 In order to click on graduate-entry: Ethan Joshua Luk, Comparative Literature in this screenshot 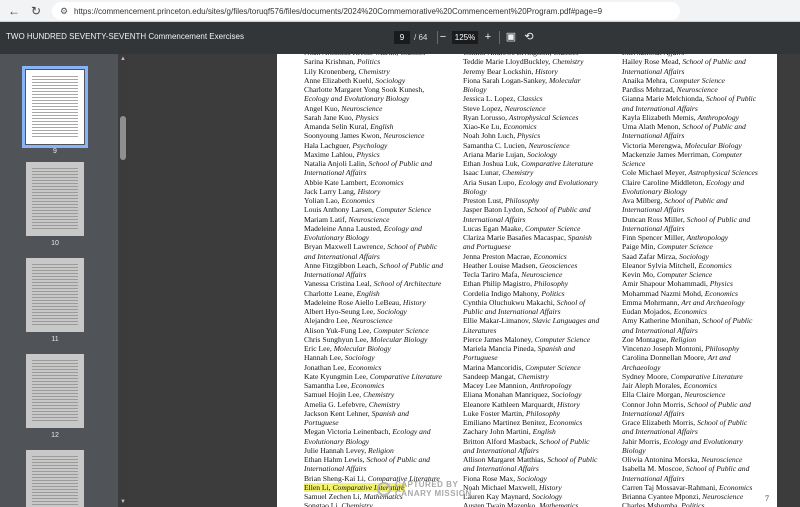, I will do `click(531, 163)`.